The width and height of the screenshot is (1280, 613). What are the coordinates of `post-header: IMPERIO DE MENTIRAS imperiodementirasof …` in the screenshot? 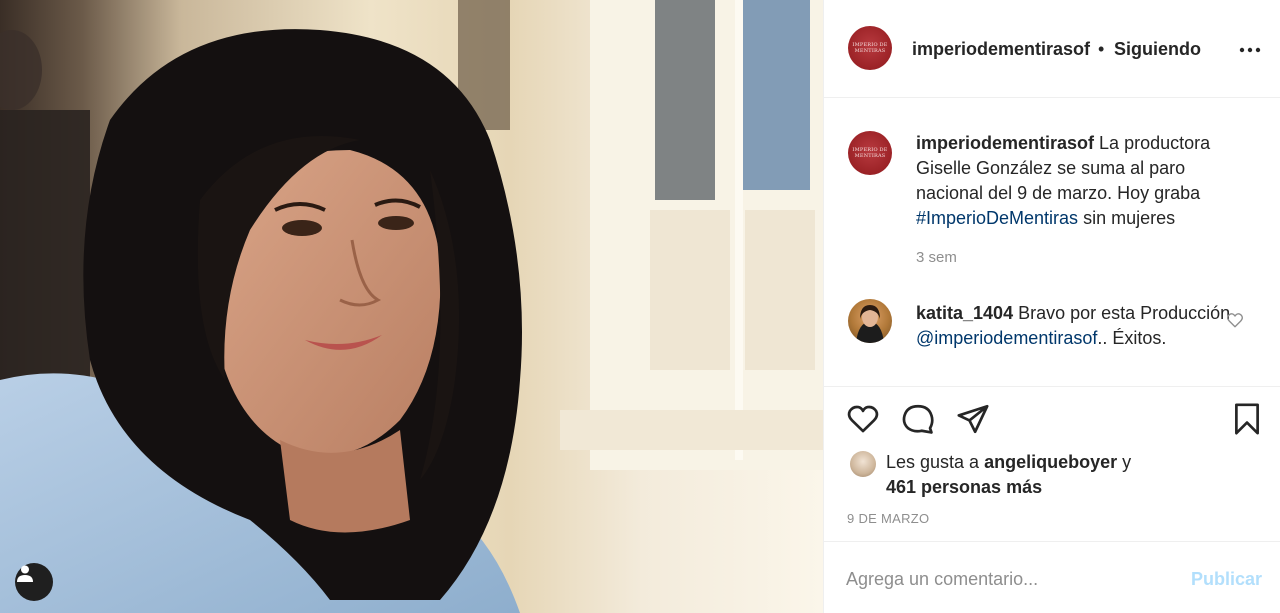 It's located at (1052, 49).